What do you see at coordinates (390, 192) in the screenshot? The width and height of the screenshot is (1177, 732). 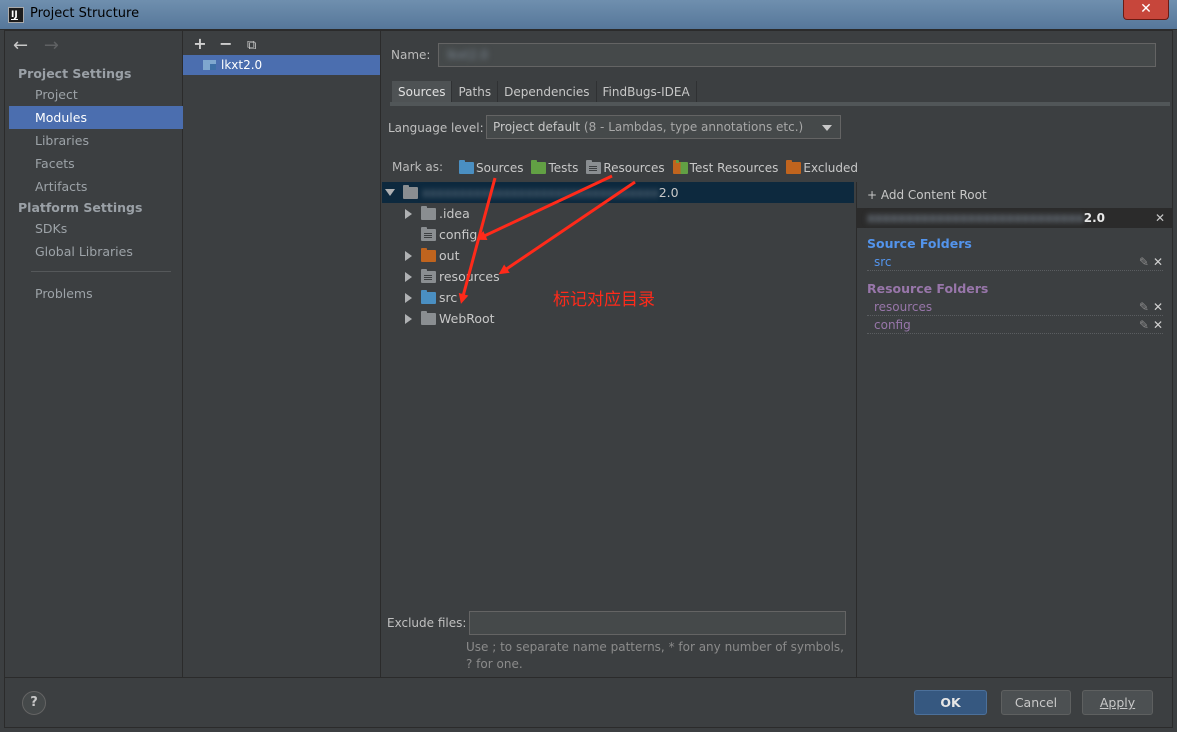 I see `collapse-arrow-icon` at bounding box center [390, 192].